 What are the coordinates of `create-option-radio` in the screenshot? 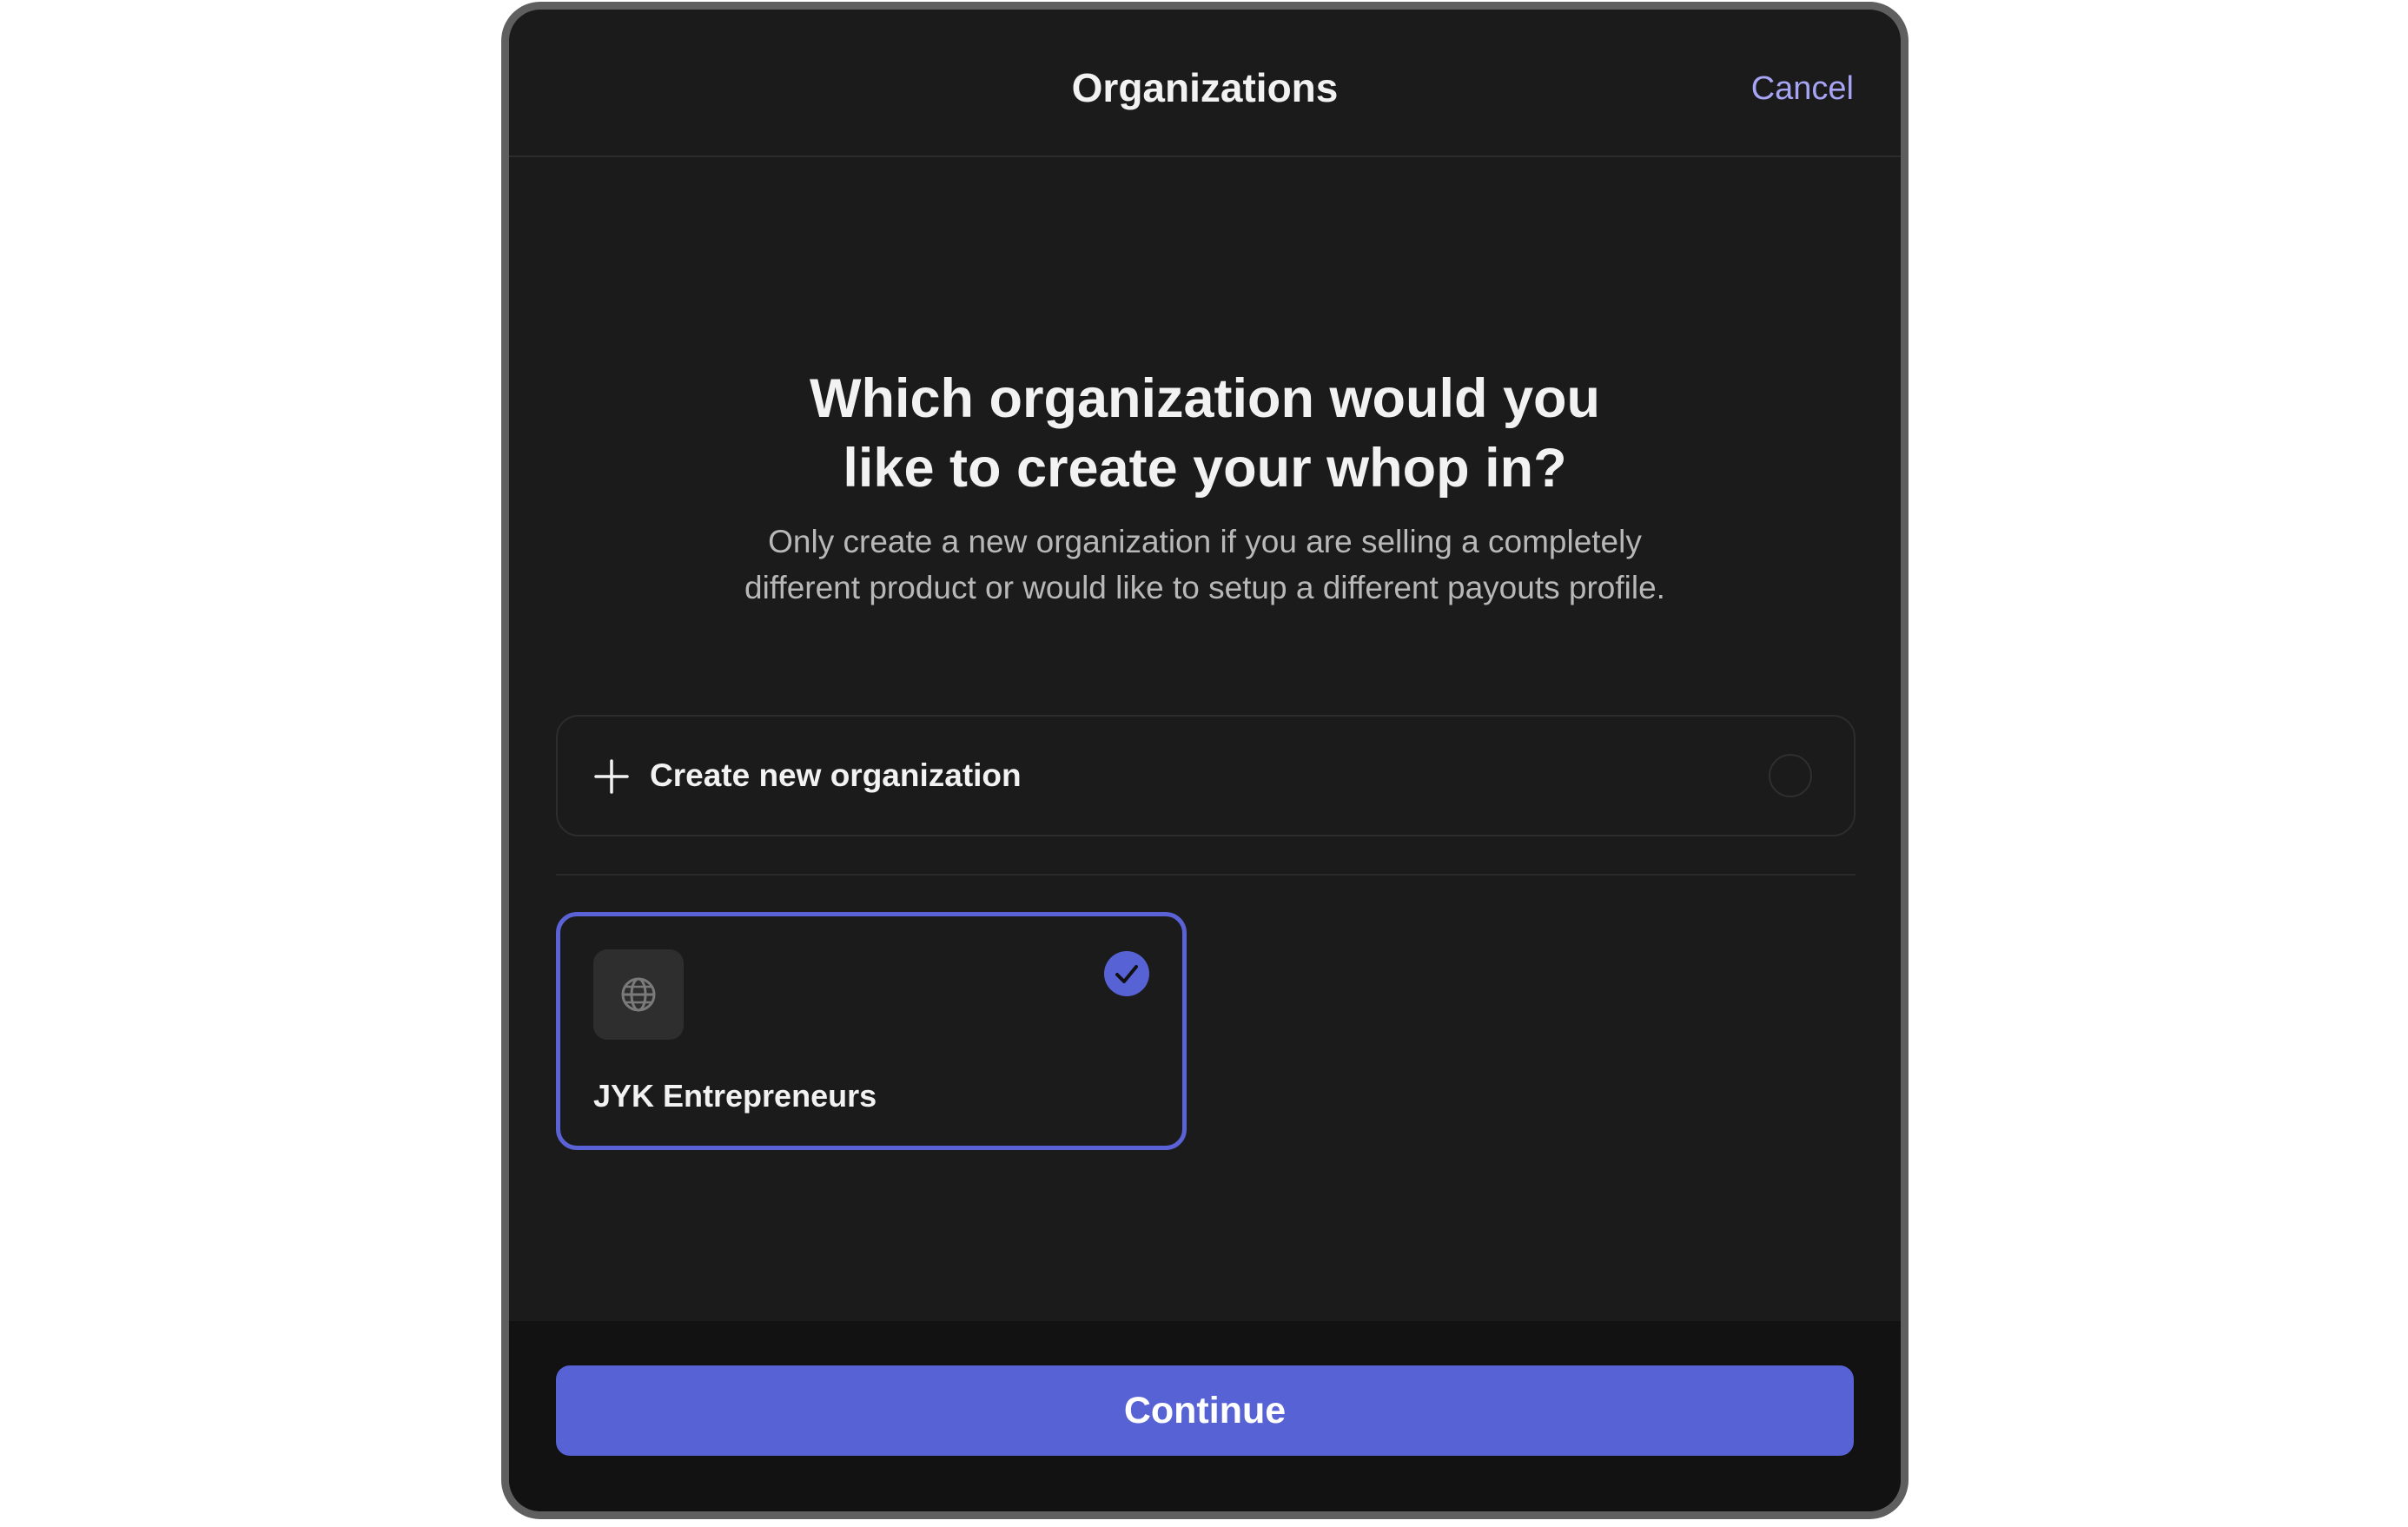 It's located at (1790, 775).